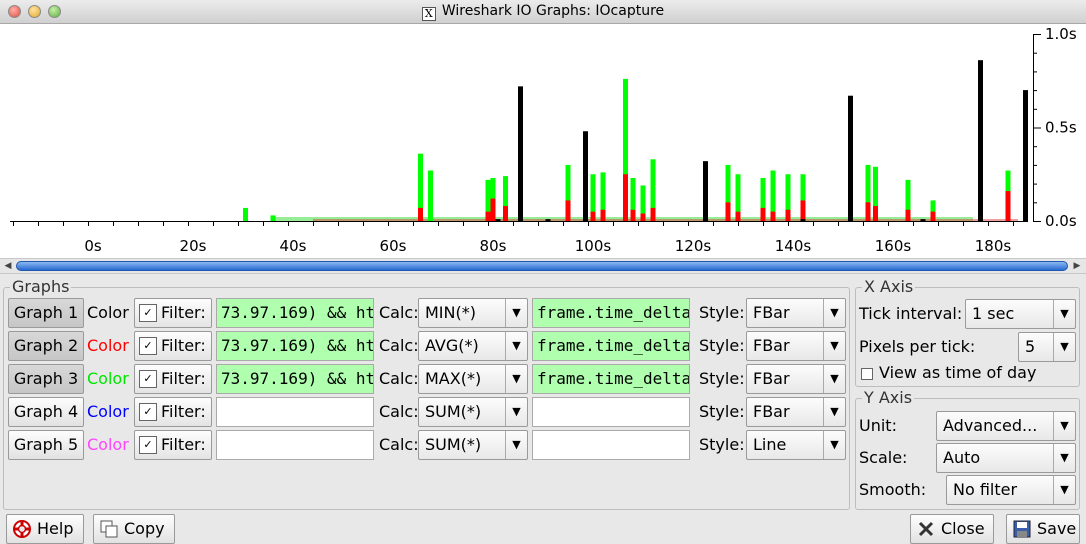 The height and width of the screenshot is (544, 1086). I want to click on graph-4-calc-select: SUM(*) ▼, so click(473, 412).